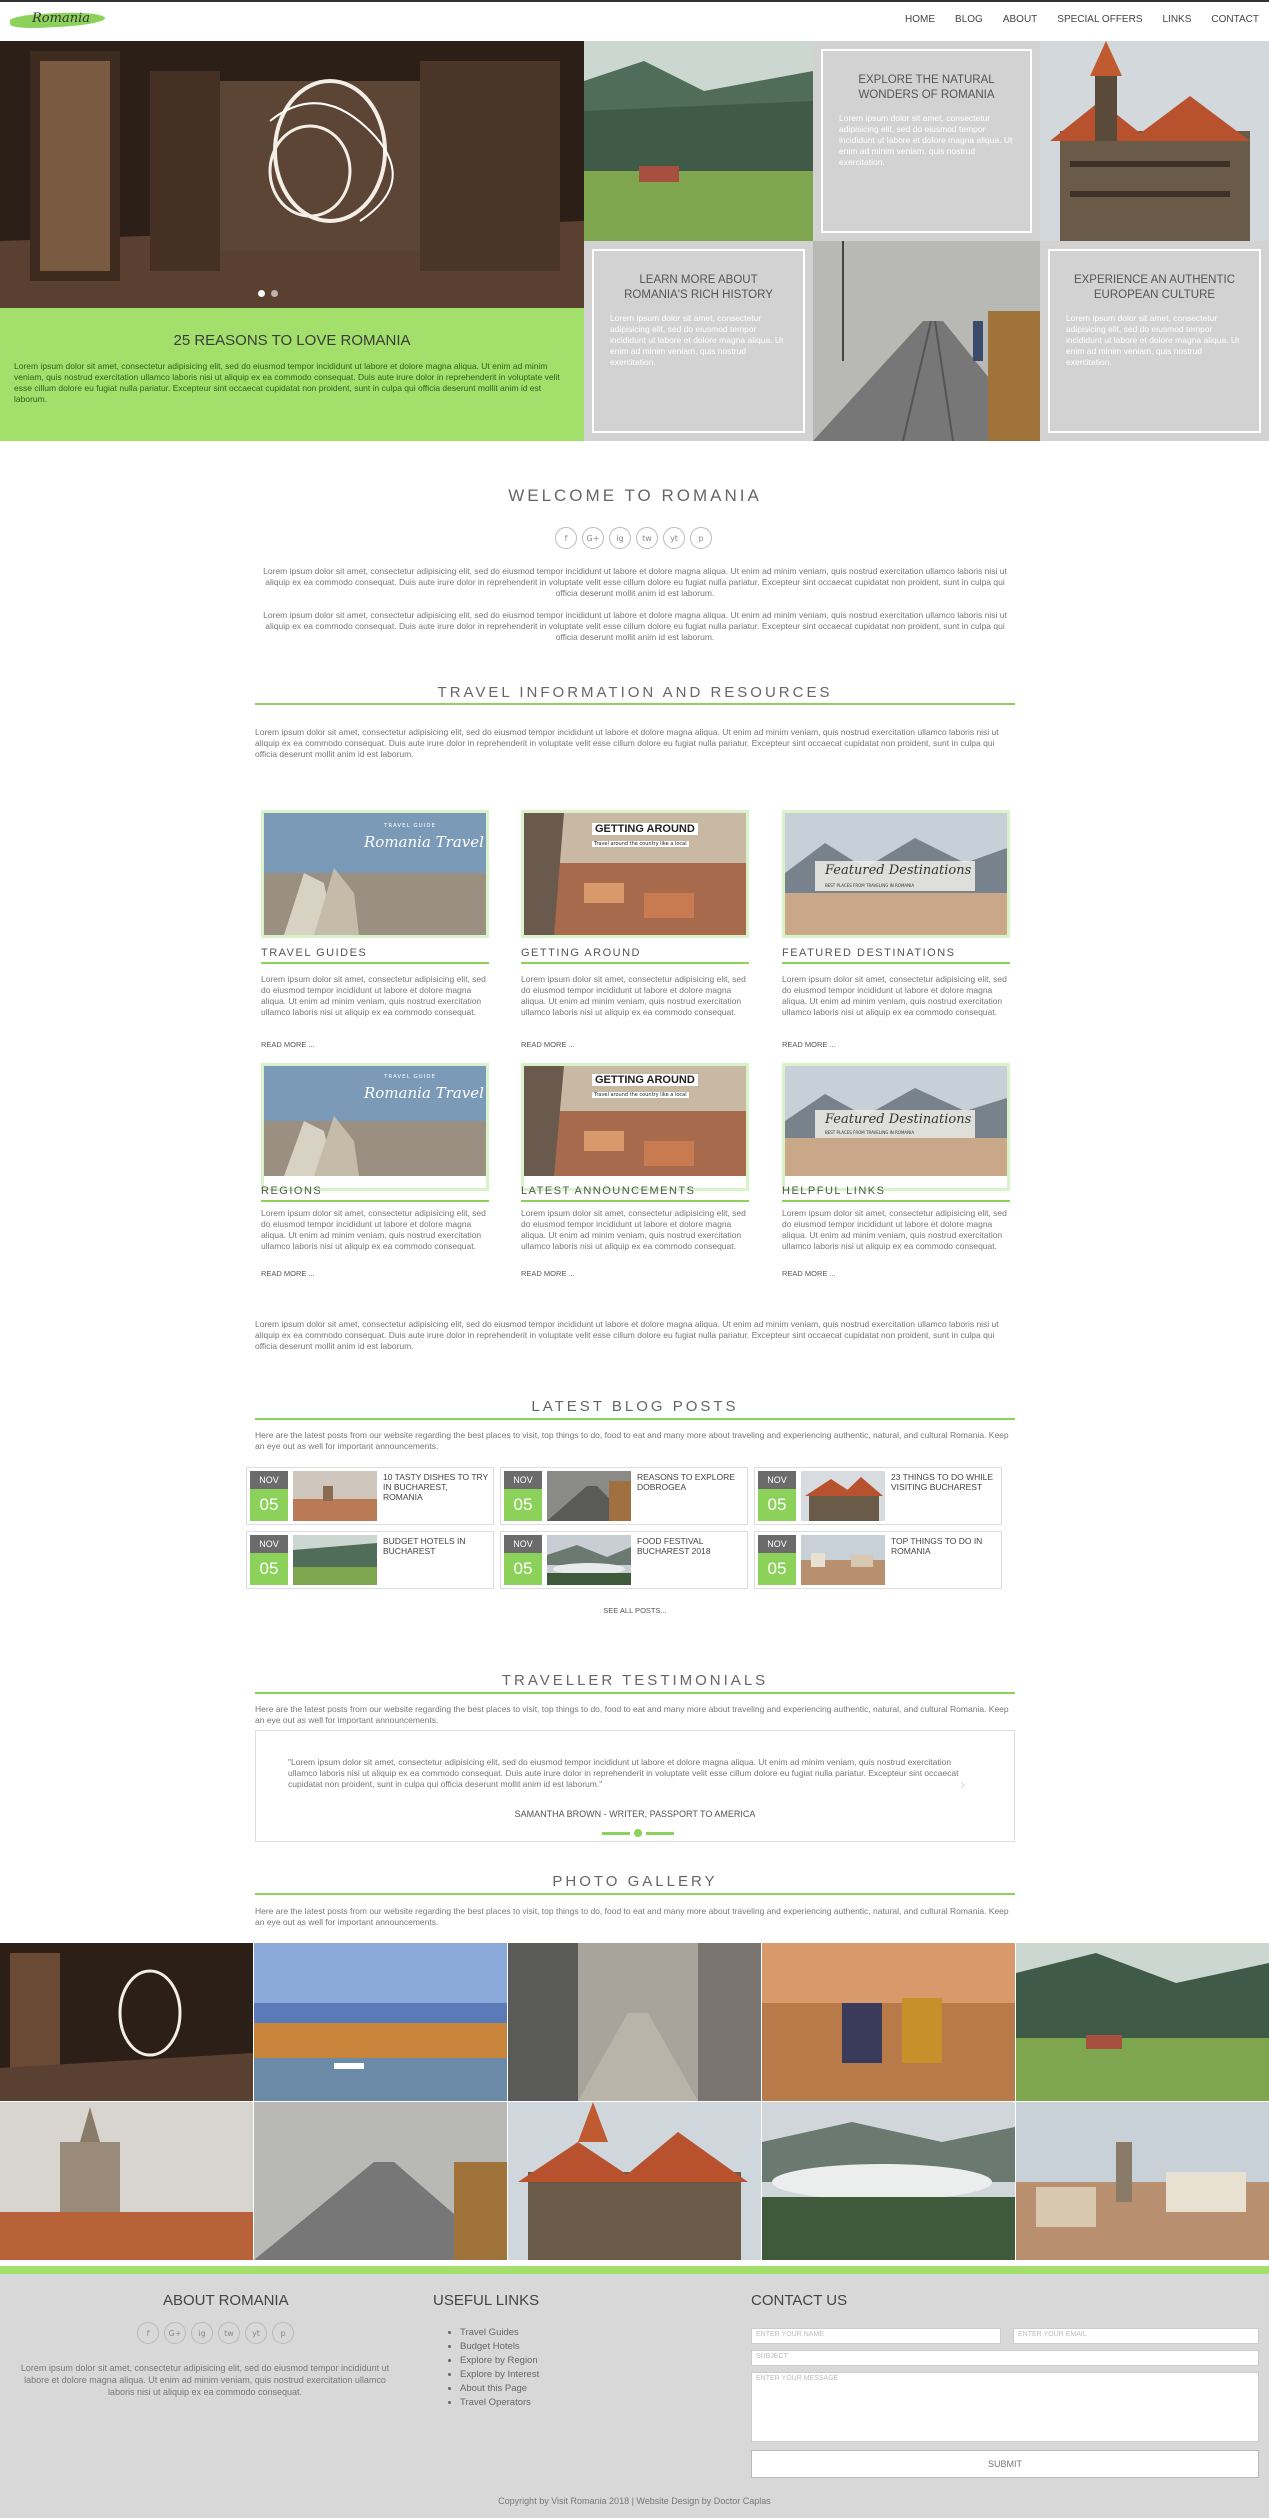  I want to click on blog-post-card: NOV 05 TOP THINGS TO DO IN ROMANIA, so click(878, 1560).